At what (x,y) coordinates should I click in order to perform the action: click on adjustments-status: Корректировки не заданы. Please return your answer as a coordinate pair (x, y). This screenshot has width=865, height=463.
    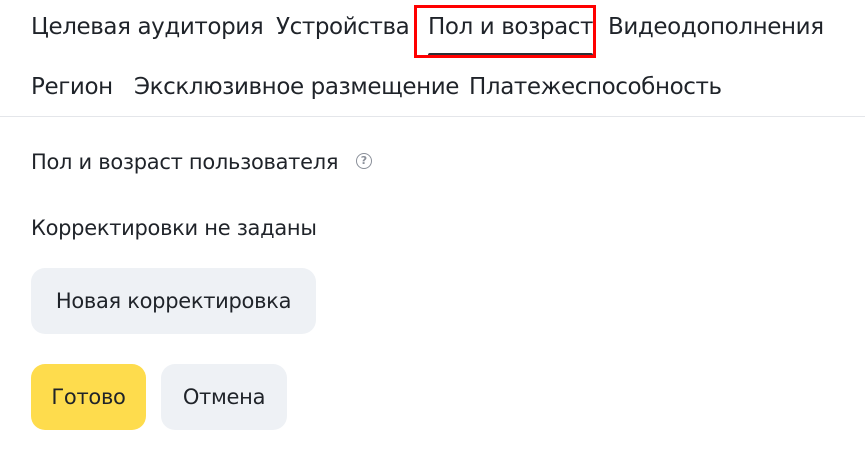
    Looking at the image, I should click on (174, 228).